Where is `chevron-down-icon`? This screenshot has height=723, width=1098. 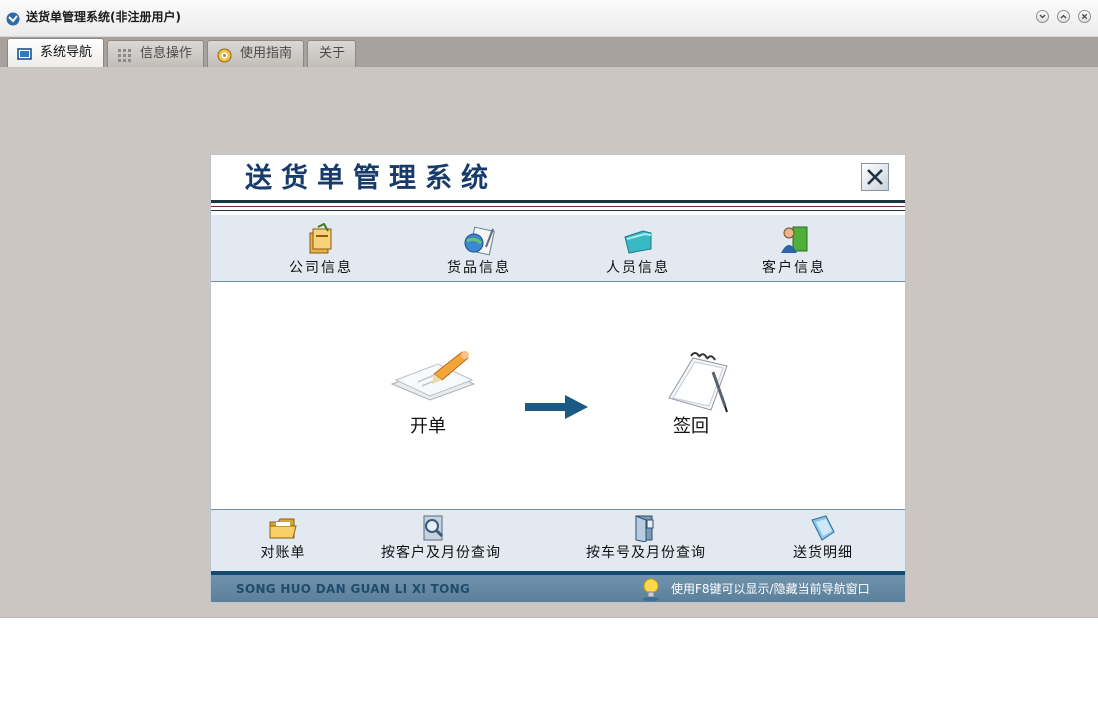
chevron-down-icon is located at coordinates (1042, 16).